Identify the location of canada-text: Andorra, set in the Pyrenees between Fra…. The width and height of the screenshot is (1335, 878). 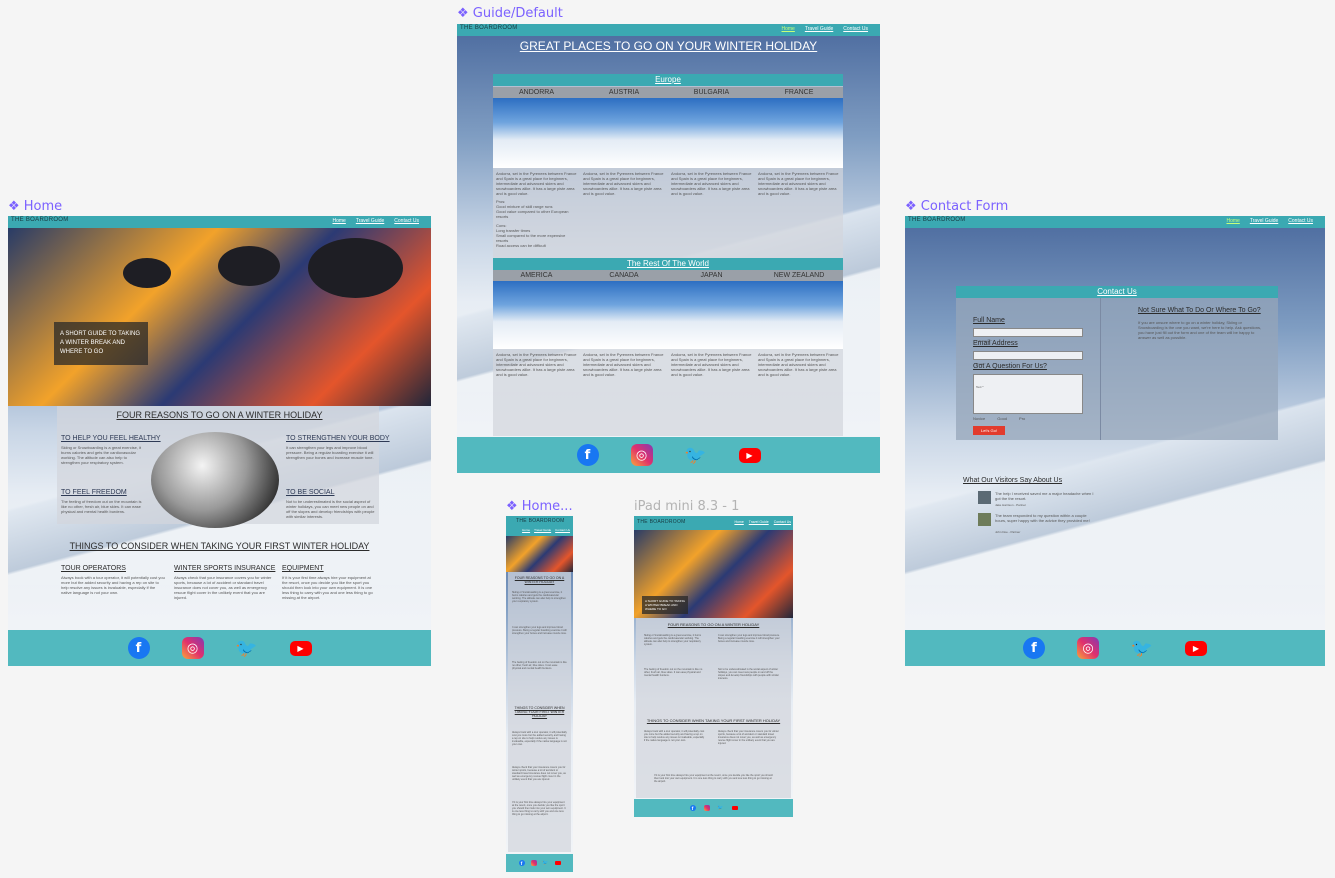
(623, 364).